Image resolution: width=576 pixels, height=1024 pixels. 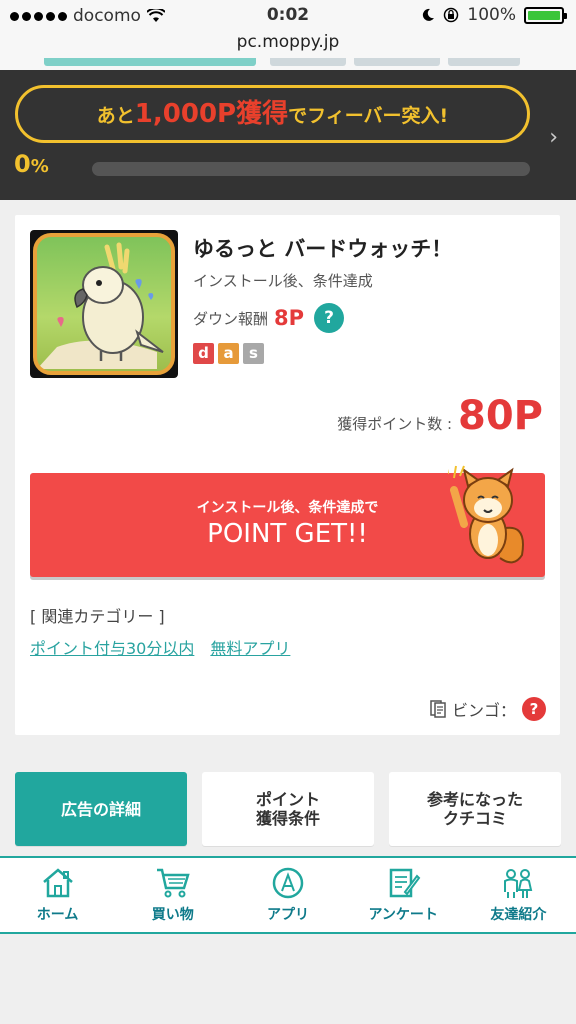 What do you see at coordinates (438, 709) in the screenshot?
I see `bingo-card-icon` at bounding box center [438, 709].